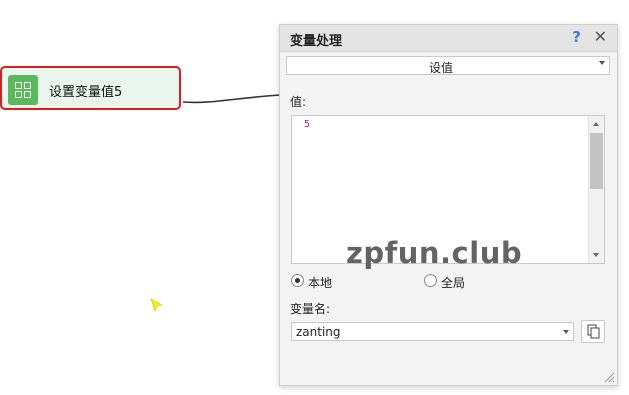 The height and width of the screenshot is (395, 629). What do you see at coordinates (609, 377) in the screenshot?
I see `resize-grip-icon` at bounding box center [609, 377].